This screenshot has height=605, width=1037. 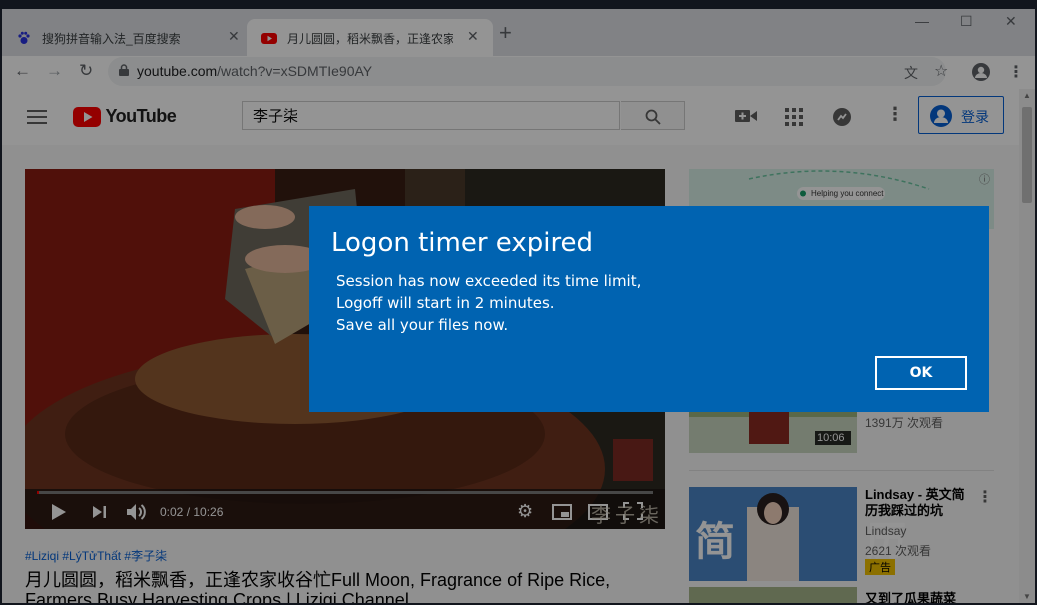 What do you see at coordinates (921, 373) in the screenshot?
I see `ok-button: OK` at bounding box center [921, 373].